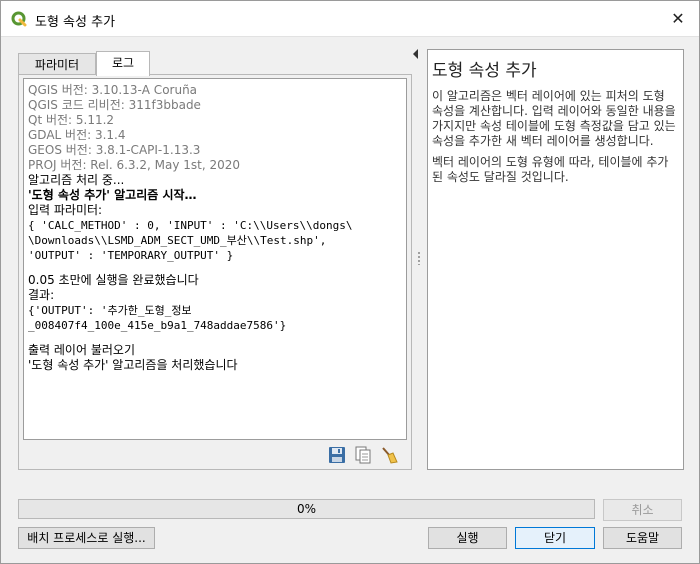 The width and height of the screenshot is (700, 564). Describe the element at coordinates (71, 120) in the screenshot. I see `log-line: Qt 버전: 5.11.2` at that location.